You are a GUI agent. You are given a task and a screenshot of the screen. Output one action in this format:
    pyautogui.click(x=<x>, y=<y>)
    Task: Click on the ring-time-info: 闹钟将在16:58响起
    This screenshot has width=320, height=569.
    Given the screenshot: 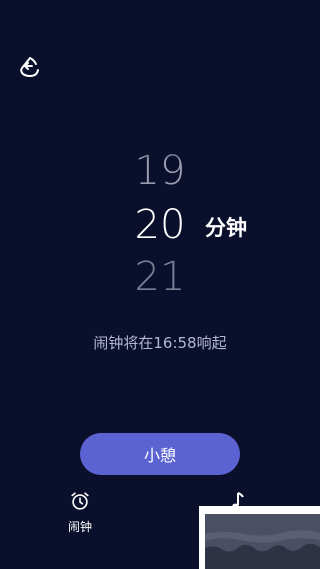 What is the action you would take?
    pyautogui.click(x=160, y=343)
    